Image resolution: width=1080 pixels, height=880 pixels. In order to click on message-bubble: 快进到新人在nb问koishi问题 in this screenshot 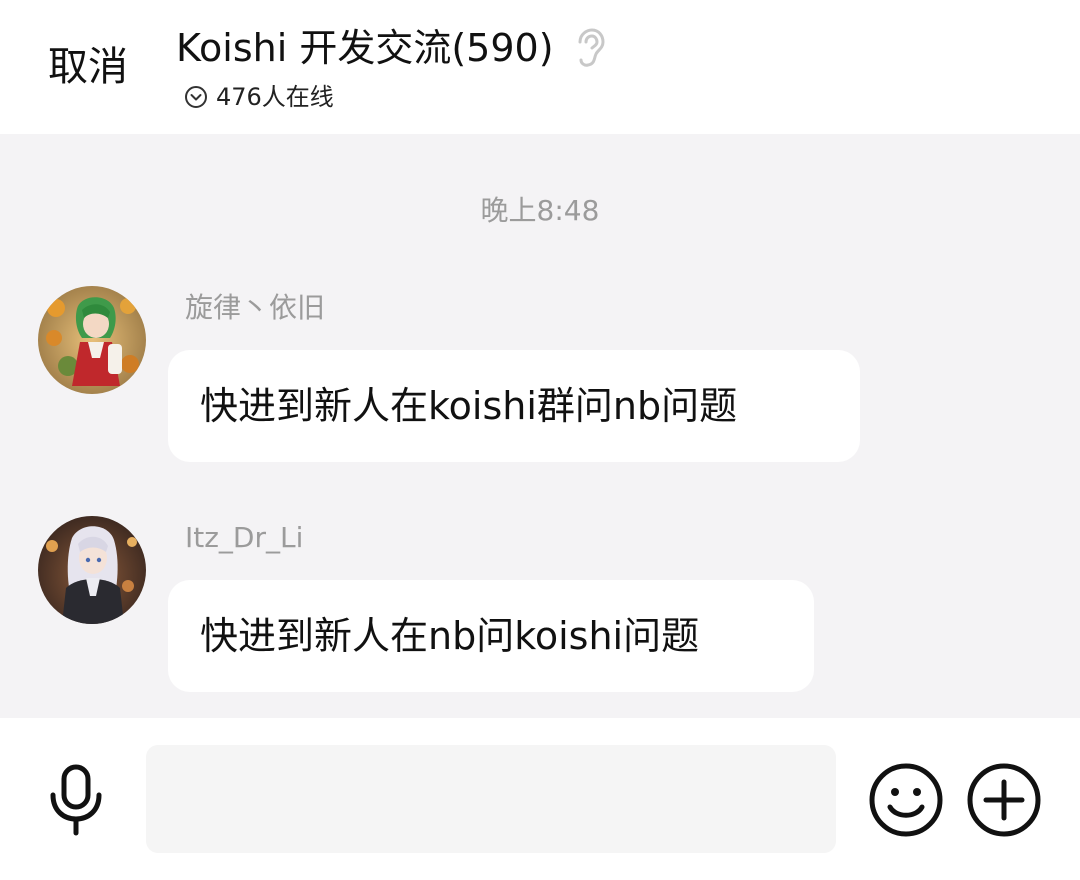, I will do `click(491, 636)`.